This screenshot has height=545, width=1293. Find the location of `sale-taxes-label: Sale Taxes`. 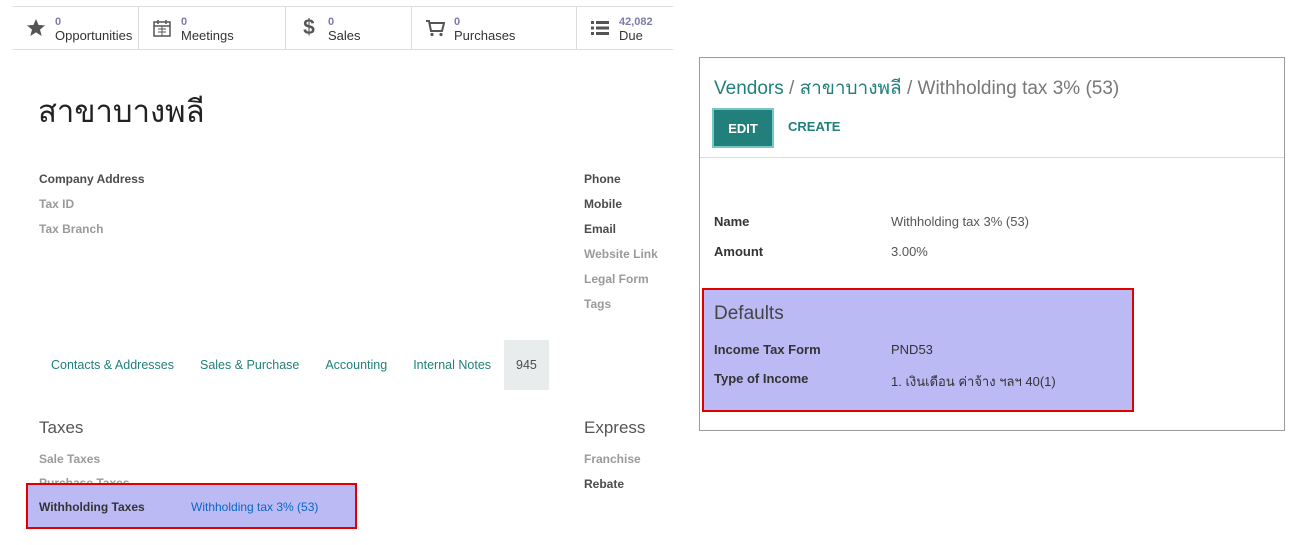

sale-taxes-label: Sale Taxes is located at coordinates (70, 459).